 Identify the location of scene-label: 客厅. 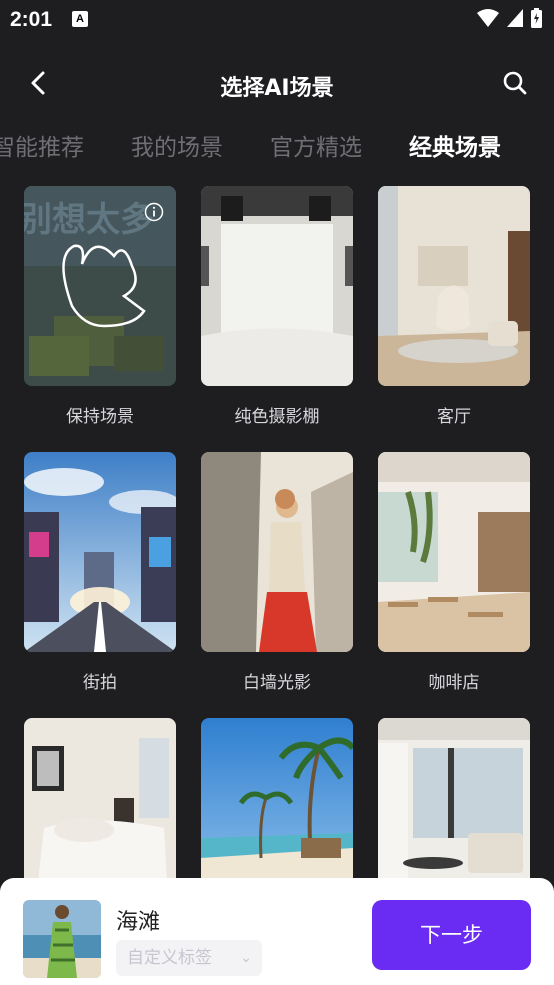
(454, 417).